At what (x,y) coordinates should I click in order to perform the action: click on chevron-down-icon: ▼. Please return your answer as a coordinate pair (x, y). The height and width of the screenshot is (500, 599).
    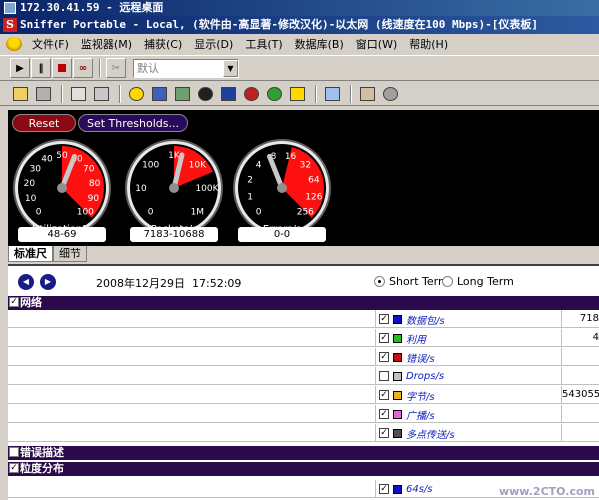
    Looking at the image, I should click on (230, 68).